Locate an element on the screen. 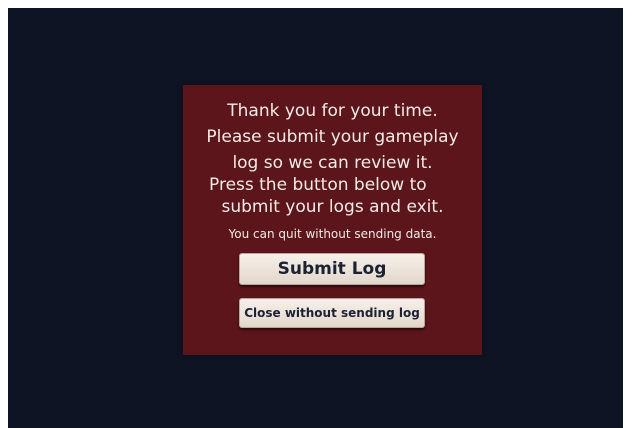 This screenshot has height=428, width=631. message-line-5: submit your logs and exit. is located at coordinates (332, 207).